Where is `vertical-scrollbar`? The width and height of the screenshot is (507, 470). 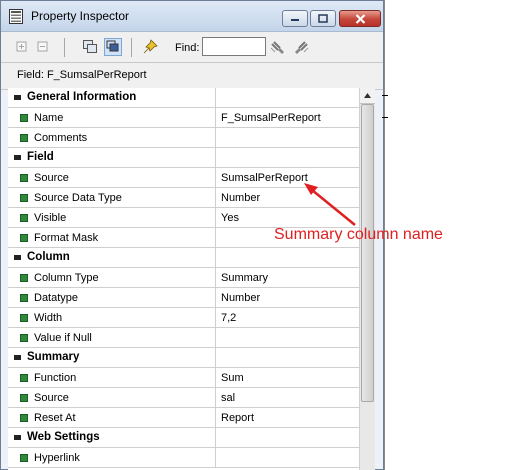
vertical-scrollbar is located at coordinates (367, 279).